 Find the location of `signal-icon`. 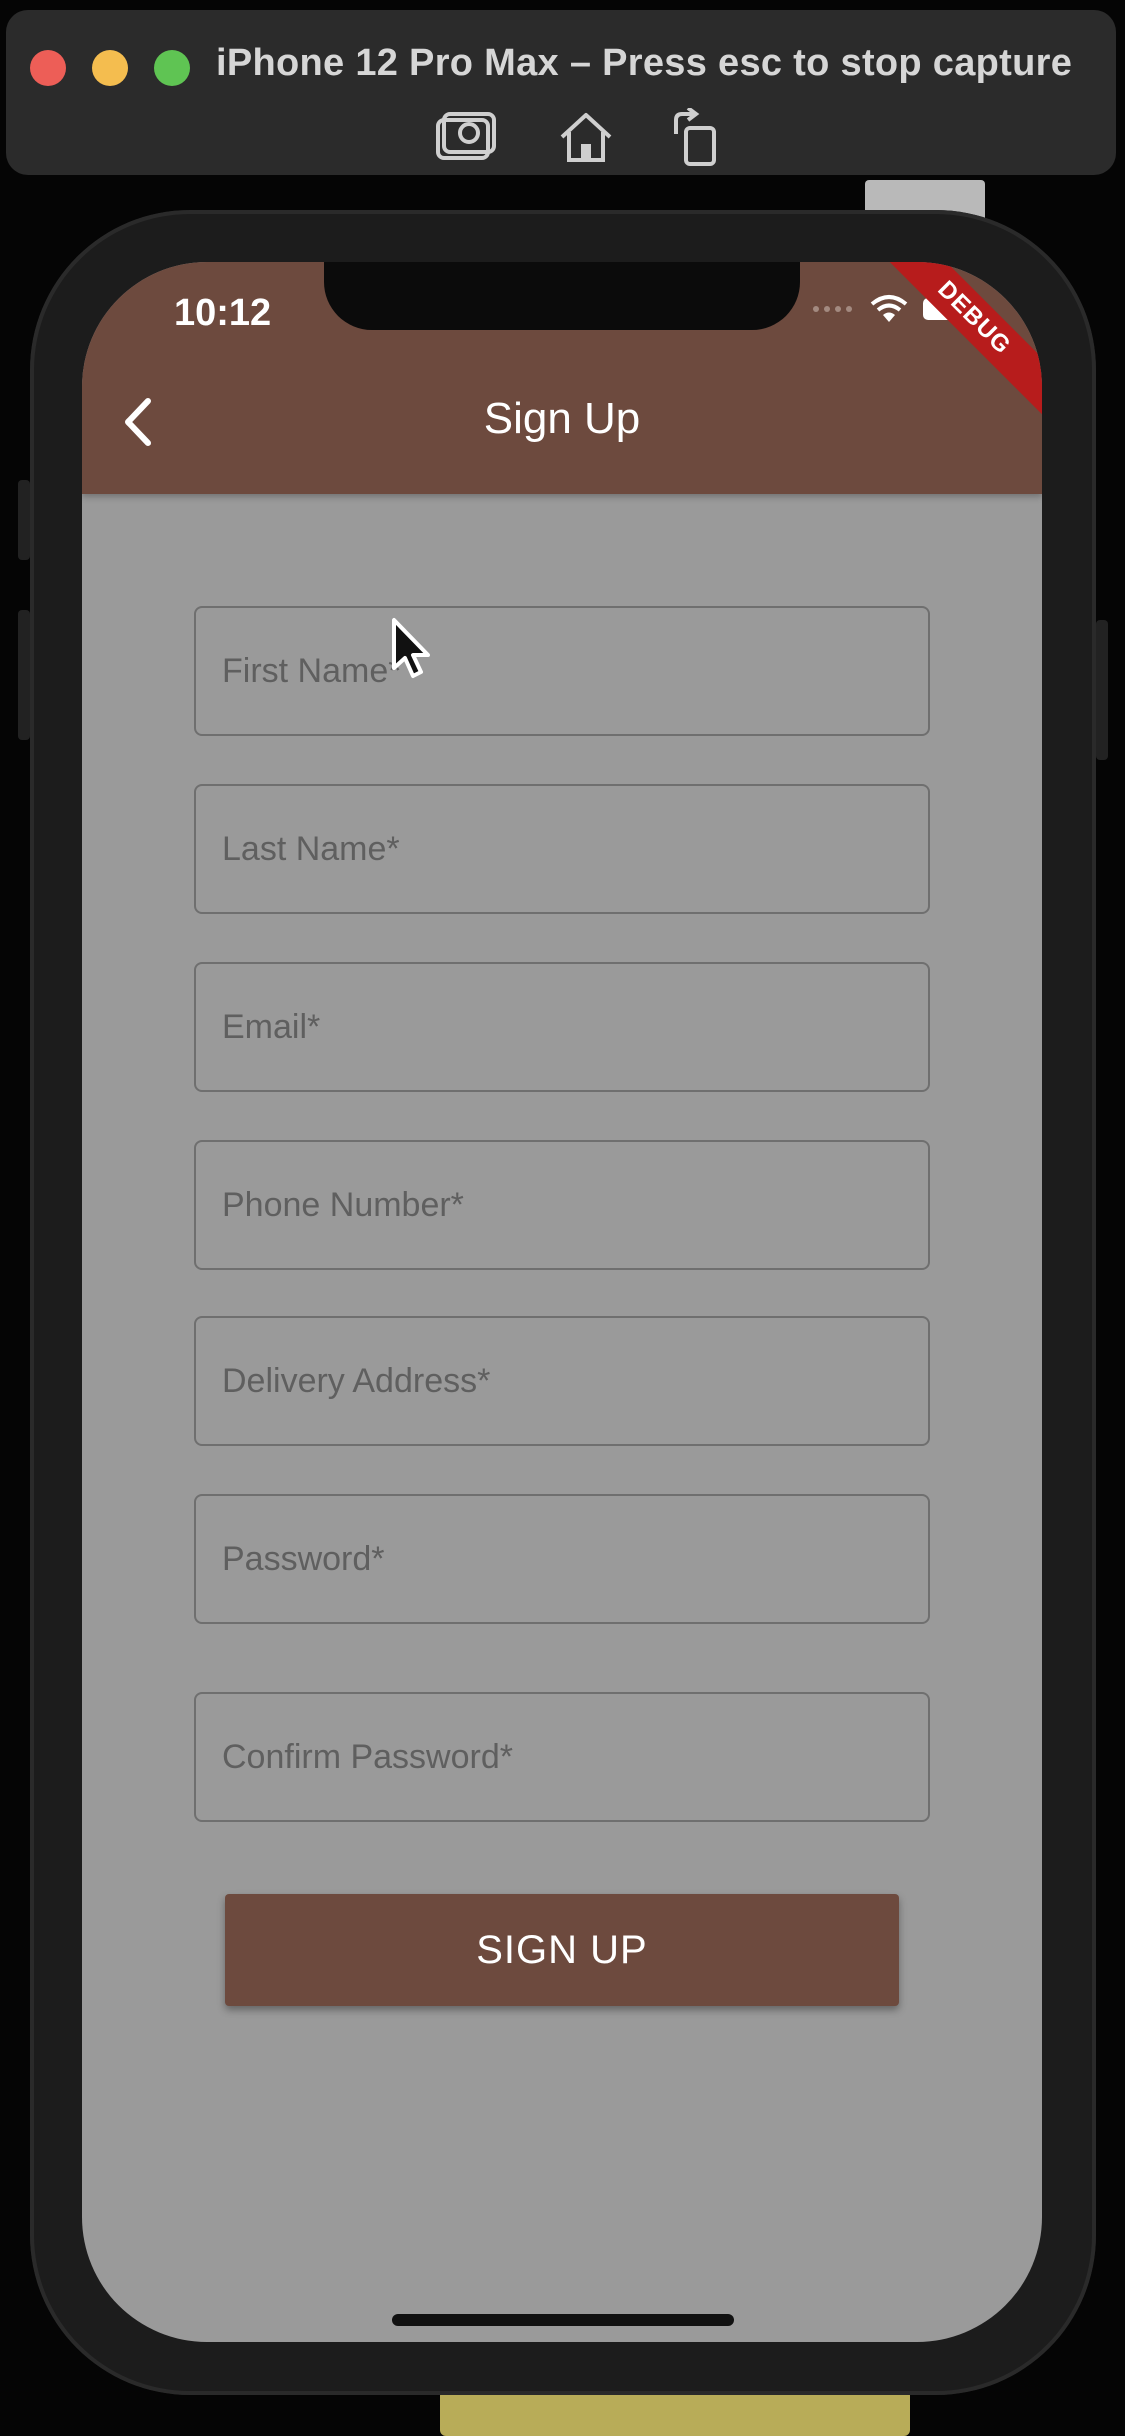

signal-icon is located at coordinates (832, 309).